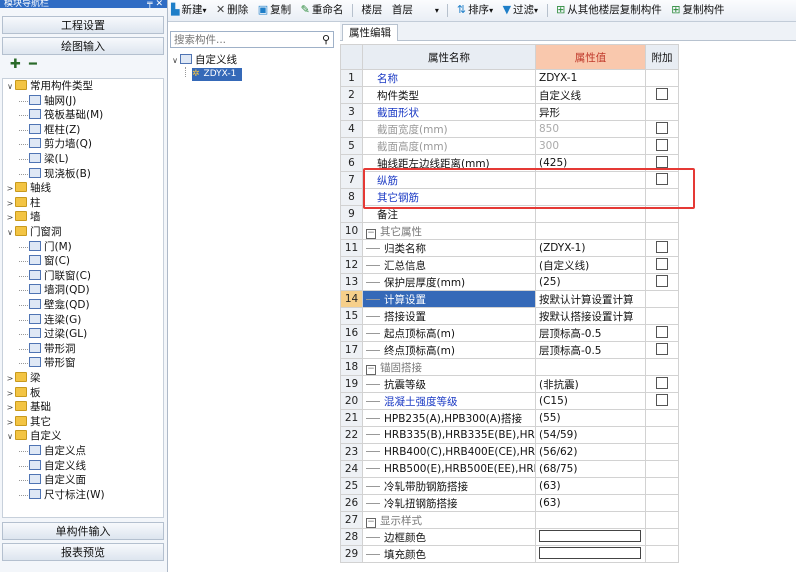  Describe the element at coordinates (326, 39) in the screenshot. I see `search-icon: ⚲` at that location.